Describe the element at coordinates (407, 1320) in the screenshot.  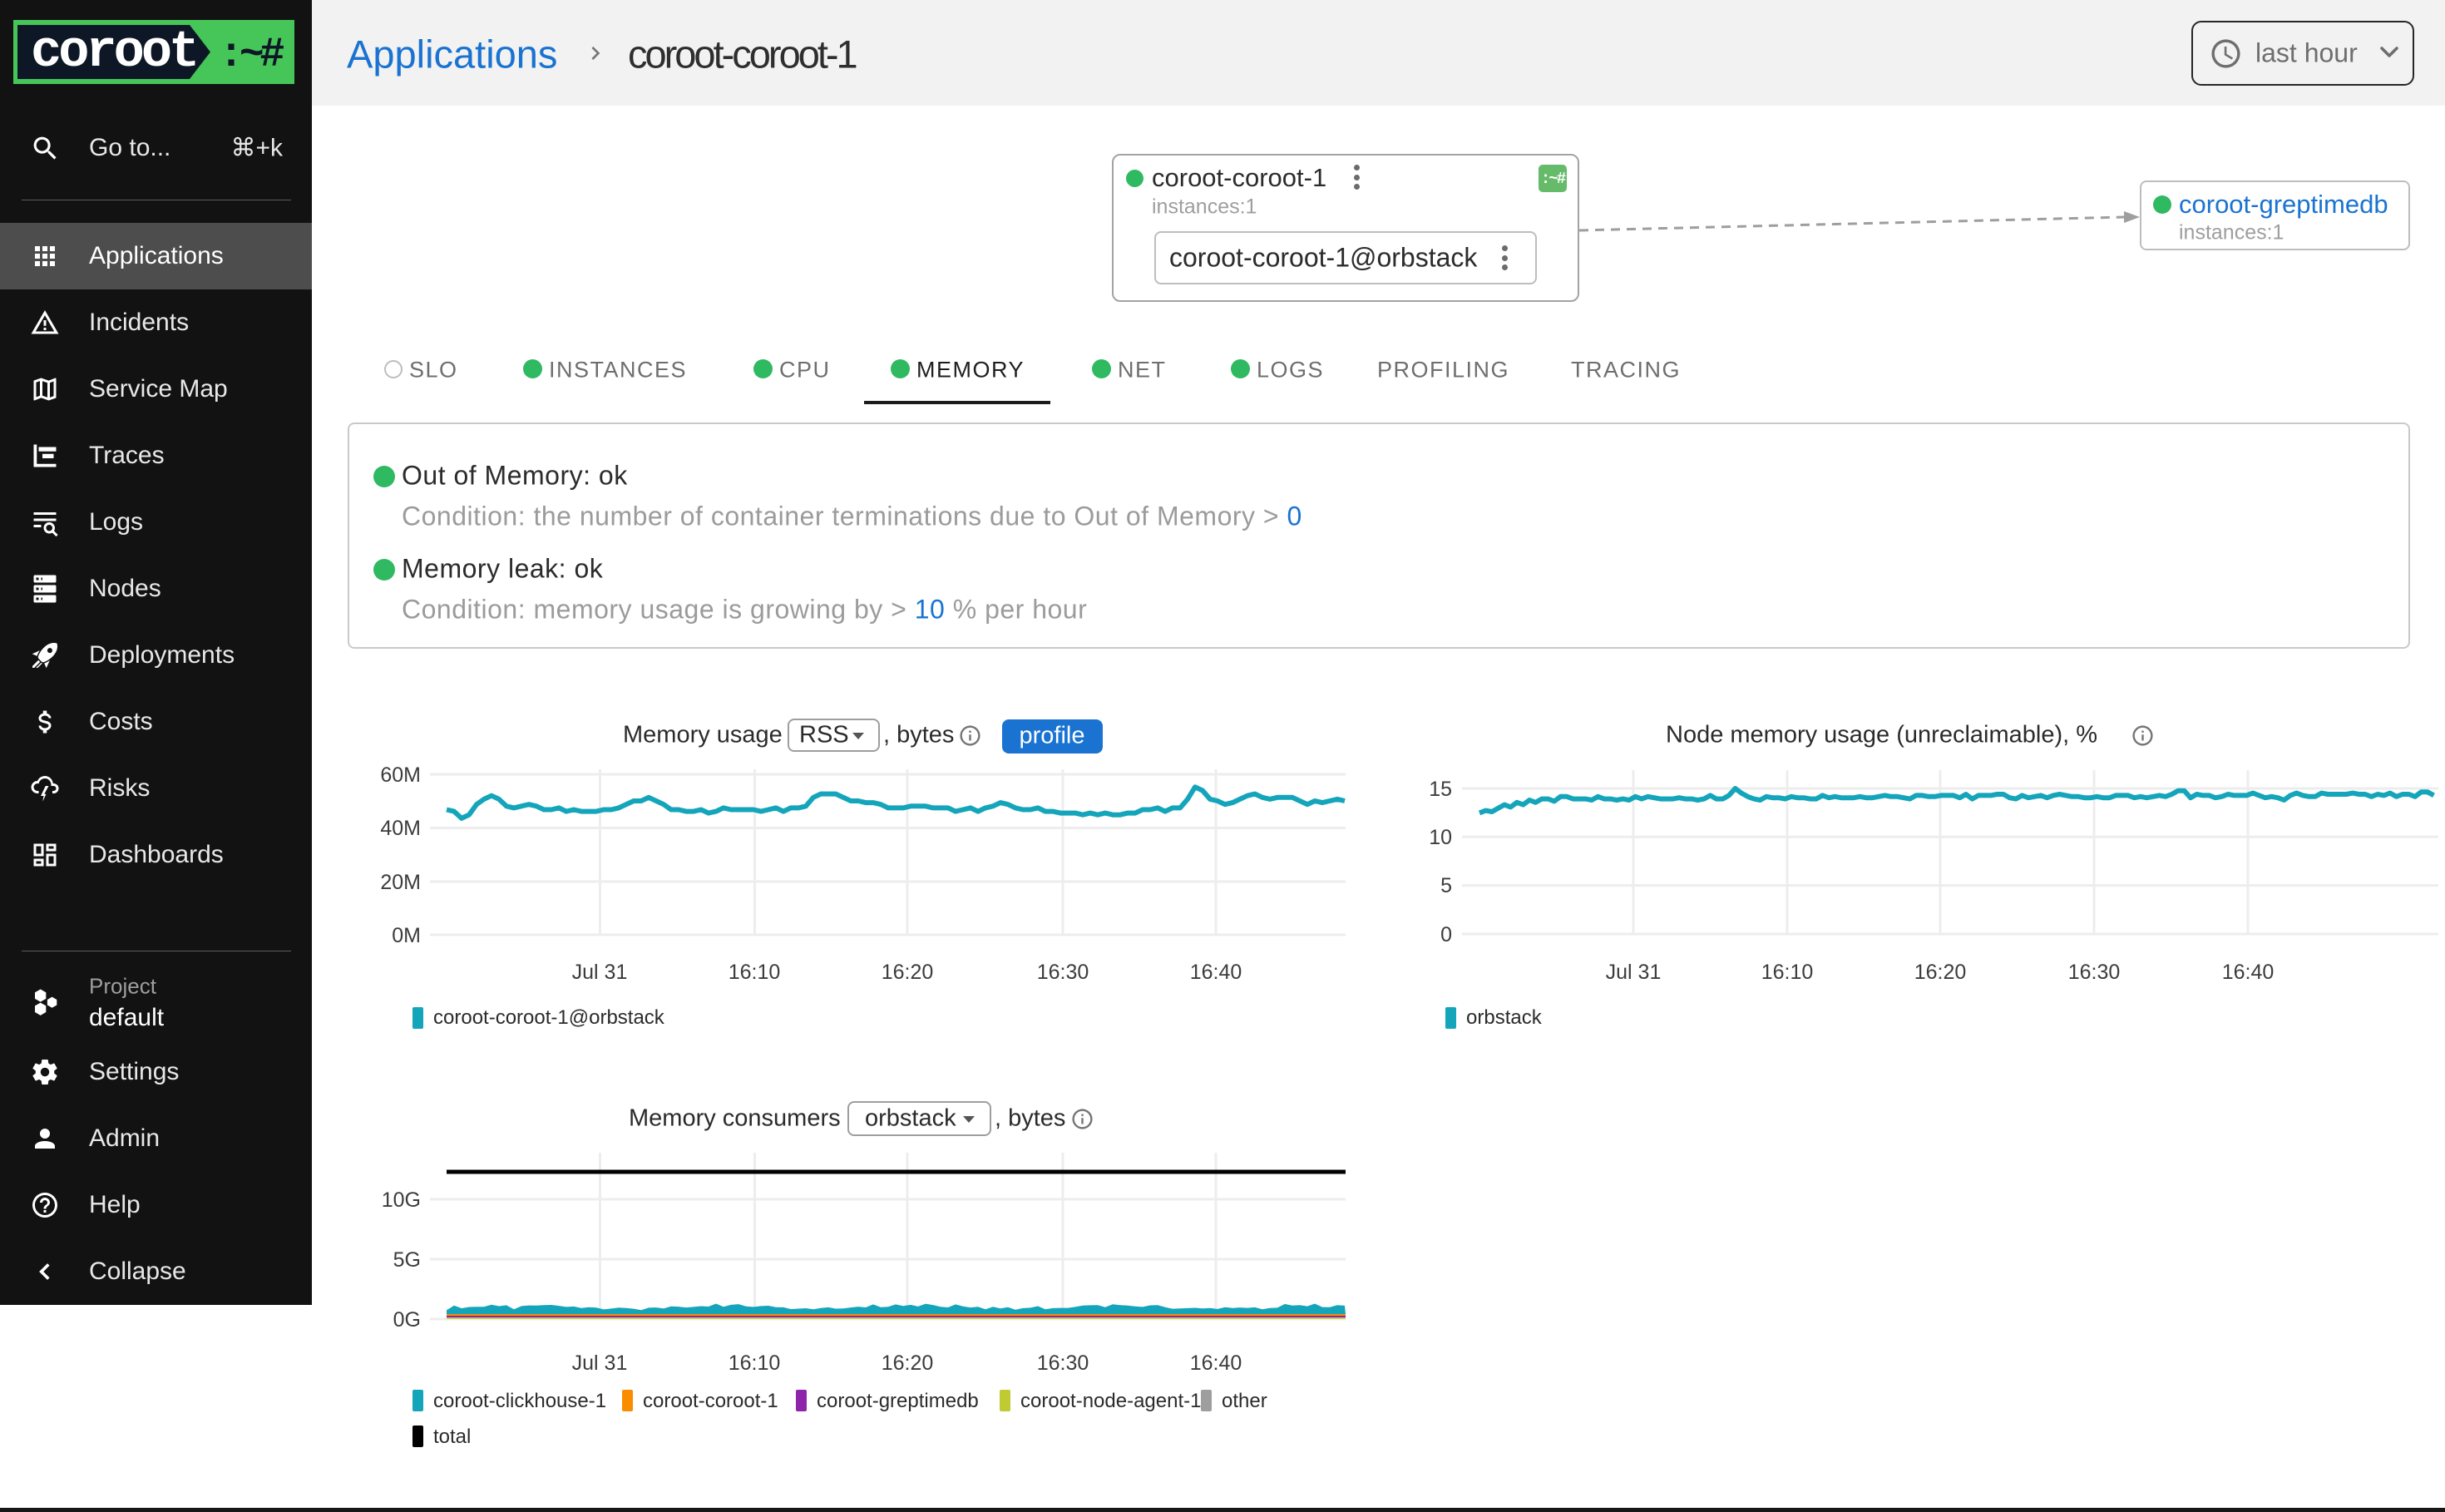
I see `svg-text: 0G` at that location.